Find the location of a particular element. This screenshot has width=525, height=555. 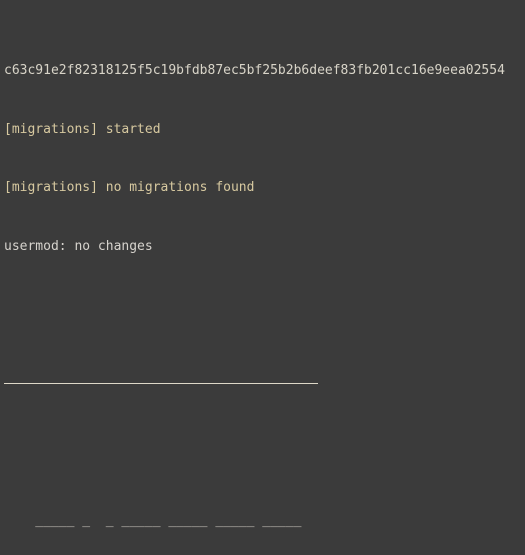

ascii-art-line-1: _____ _ _ _____ _____ _____ _____ is located at coordinates (153, 521).